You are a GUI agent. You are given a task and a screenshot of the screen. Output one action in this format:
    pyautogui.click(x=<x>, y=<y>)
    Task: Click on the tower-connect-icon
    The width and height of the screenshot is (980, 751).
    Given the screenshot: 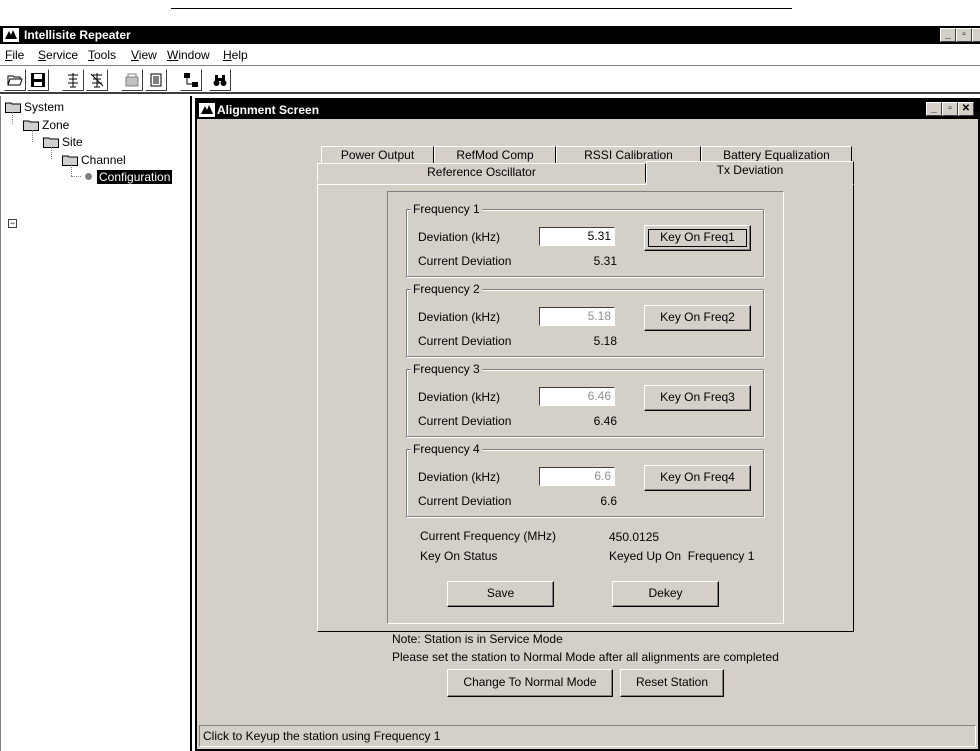 What is the action you would take?
    pyautogui.click(x=73, y=80)
    